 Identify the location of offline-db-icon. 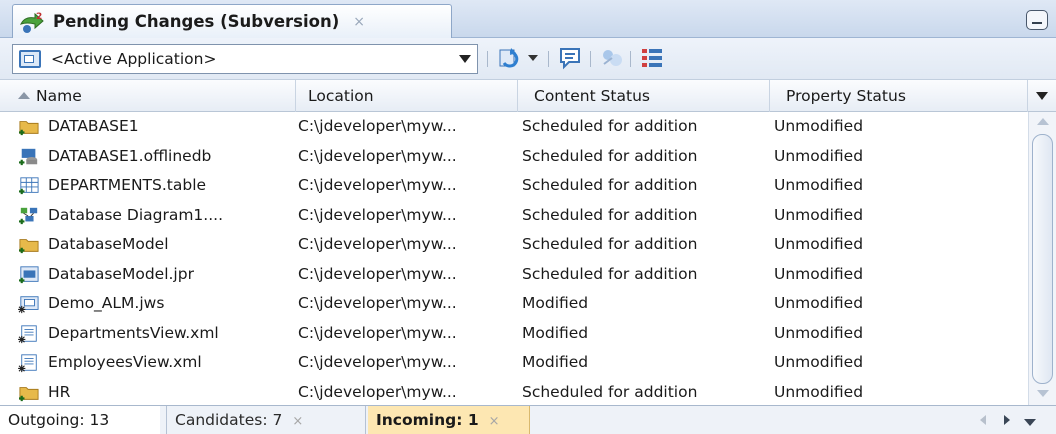
(28, 156).